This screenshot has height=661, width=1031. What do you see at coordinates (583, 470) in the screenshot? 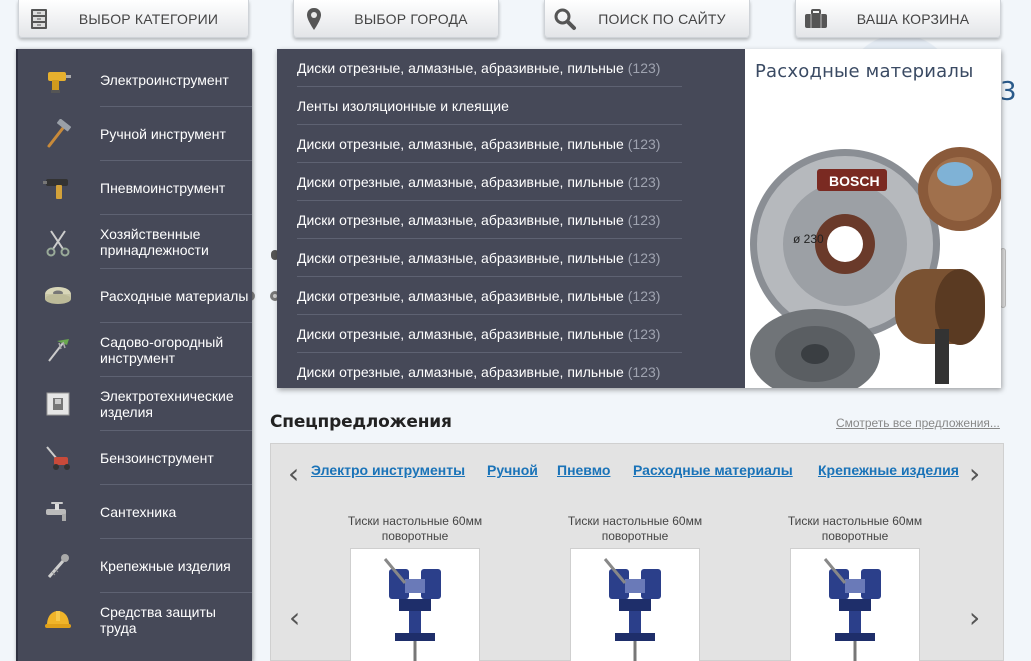
I see `tab-pneumatic: Пневмо` at bounding box center [583, 470].